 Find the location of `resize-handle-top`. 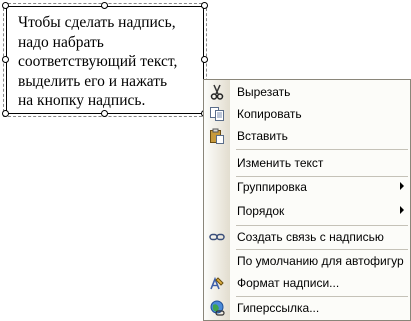

resize-handle-top is located at coordinates (104, 5).